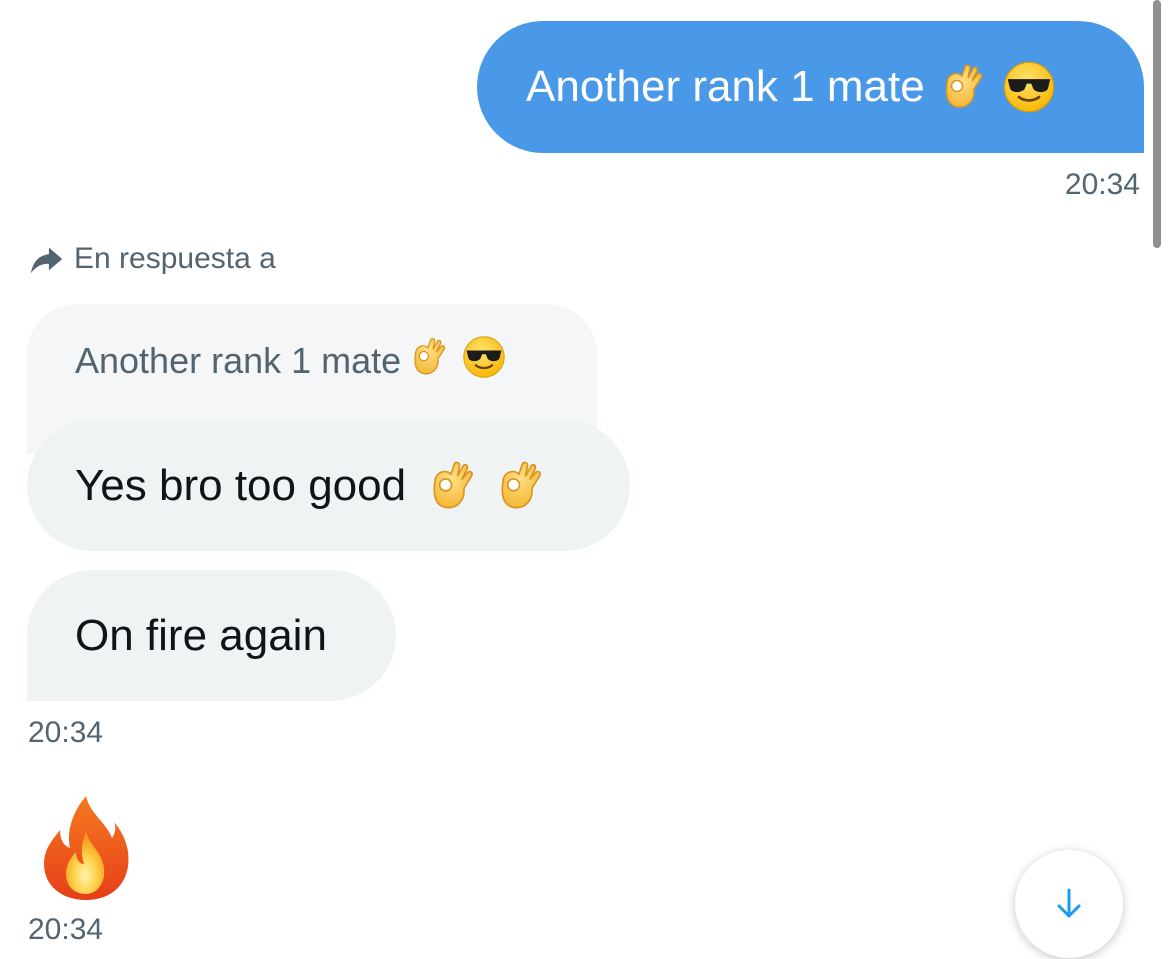 This screenshot has width=1170, height=959. What do you see at coordinates (46, 260) in the screenshot?
I see `reply-arrow-icon` at bounding box center [46, 260].